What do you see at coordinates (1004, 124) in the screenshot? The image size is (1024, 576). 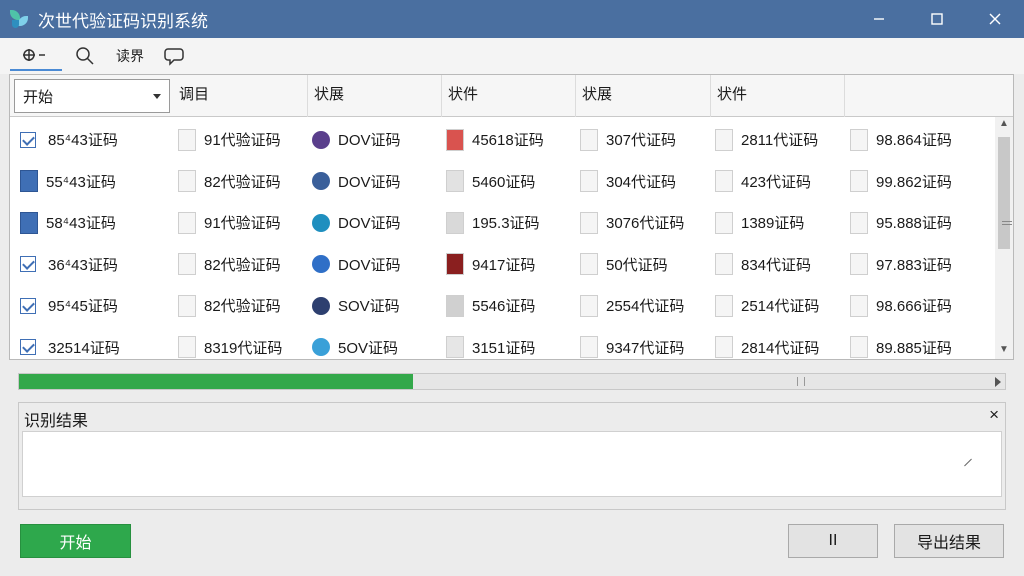 I see `scroll-up-icon: ▲` at bounding box center [1004, 124].